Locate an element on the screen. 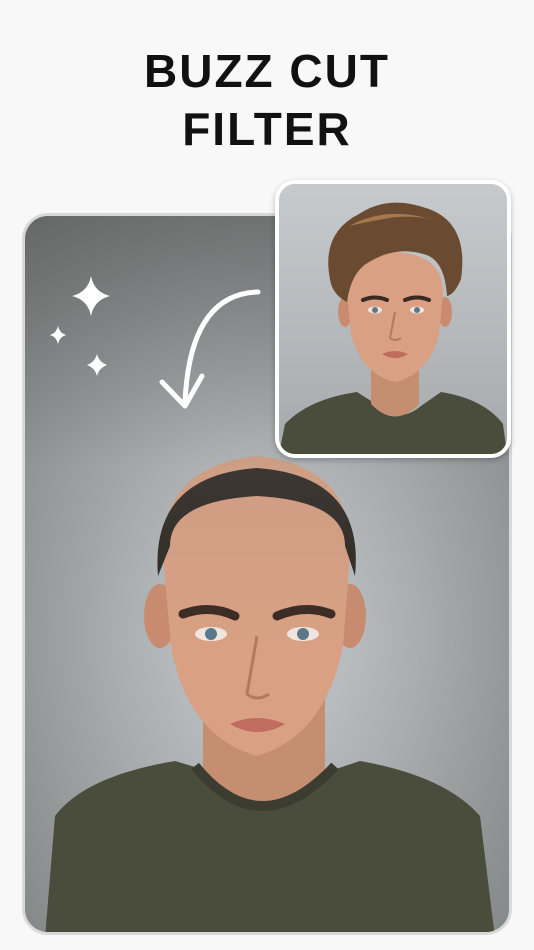 This screenshot has height=950, width=534. title-line-1: BUZZ CUT is located at coordinates (267, 71).